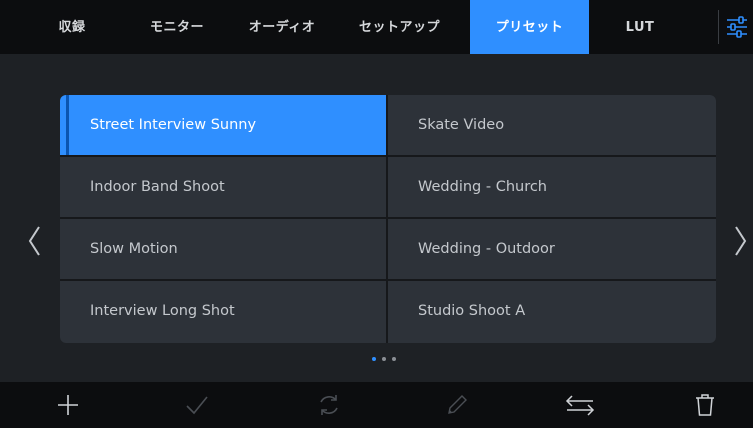 The height and width of the screenshot is (428, 753). I want to click on preset-item: Street Interview Sunny, so click(223, 125).